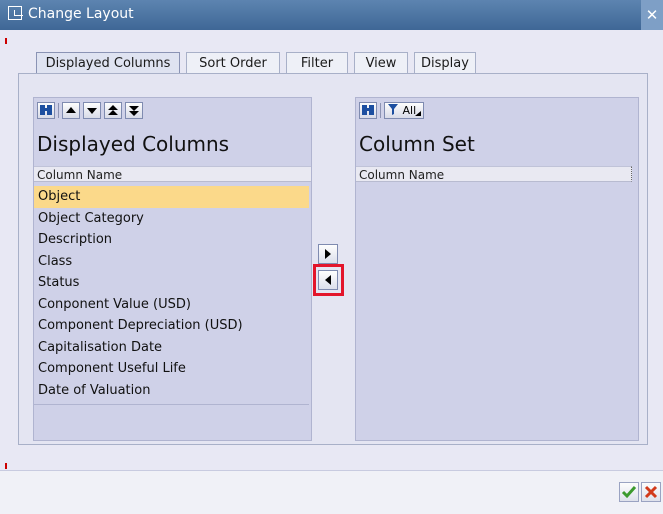  I want to click on move-up-button, so click(71, 110).